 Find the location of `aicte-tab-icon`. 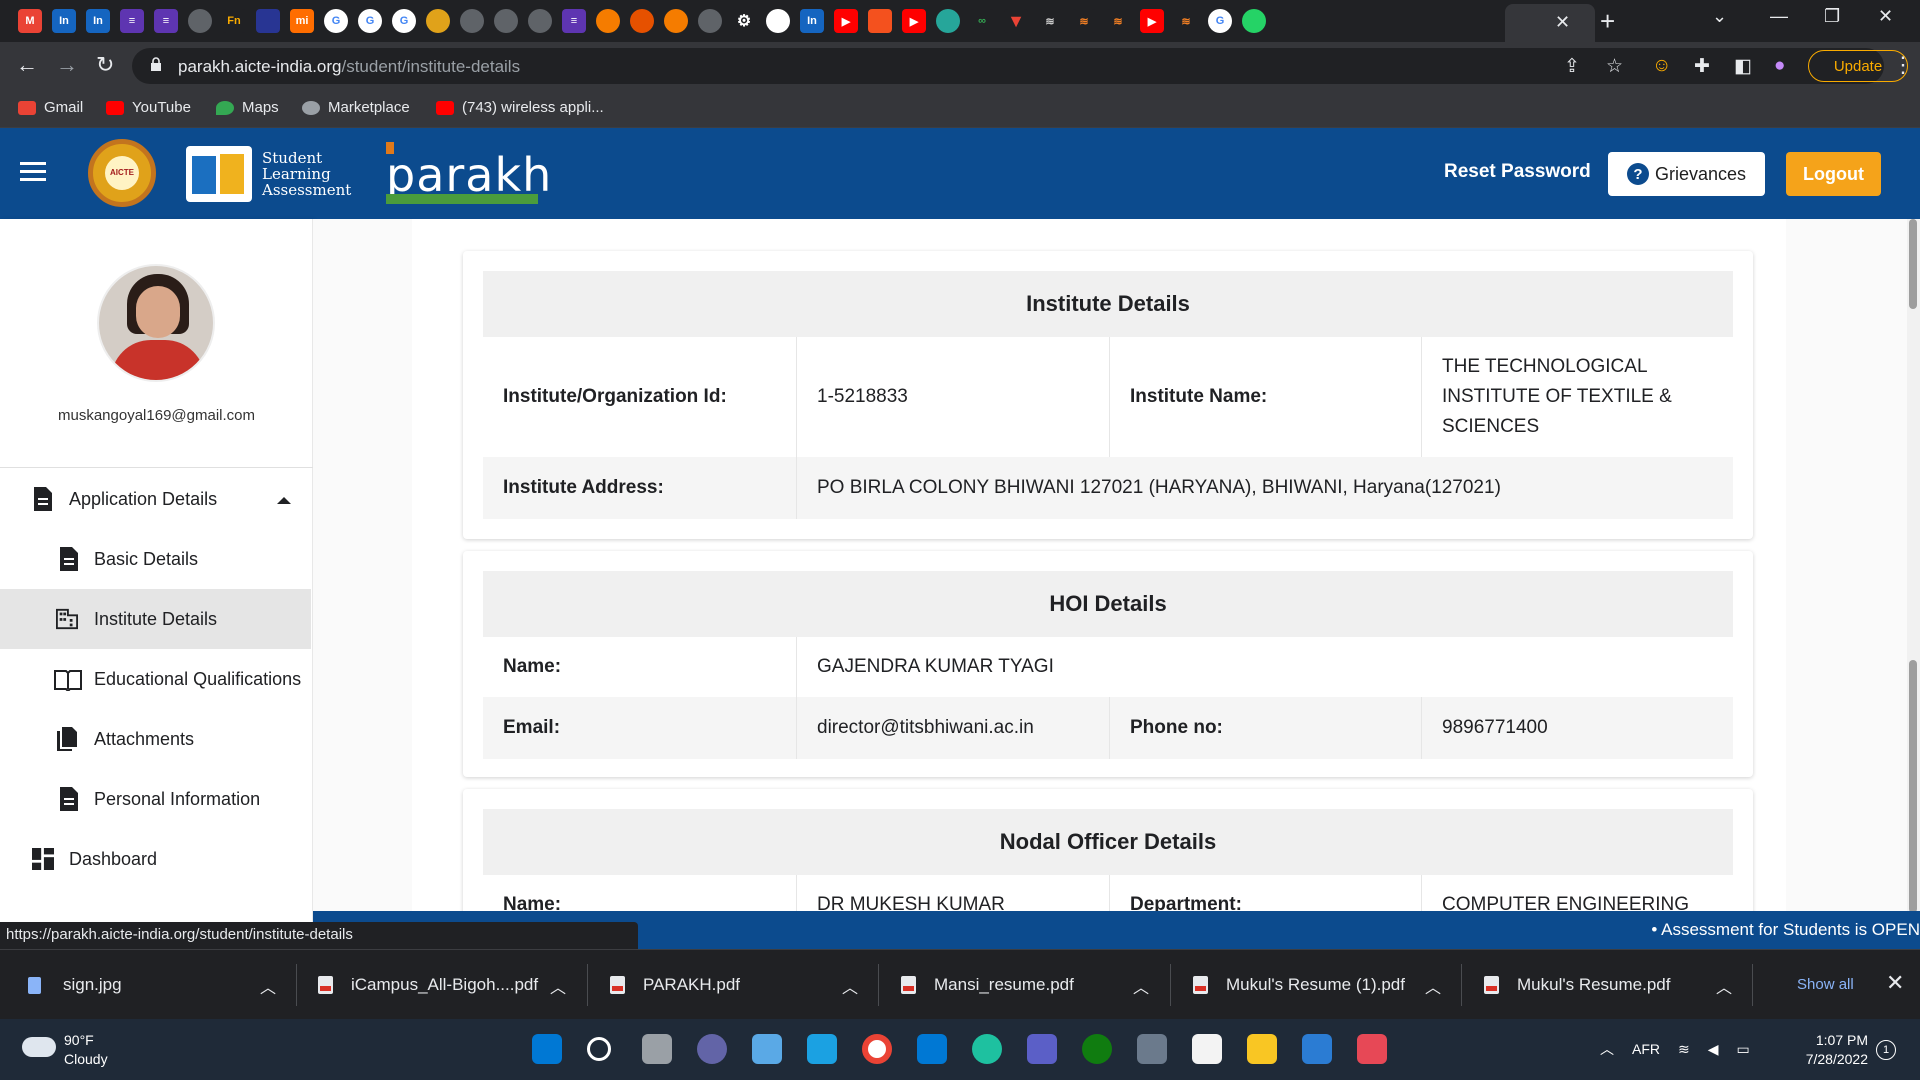

aicte-tab-icon is located at coordinates (438, 21).